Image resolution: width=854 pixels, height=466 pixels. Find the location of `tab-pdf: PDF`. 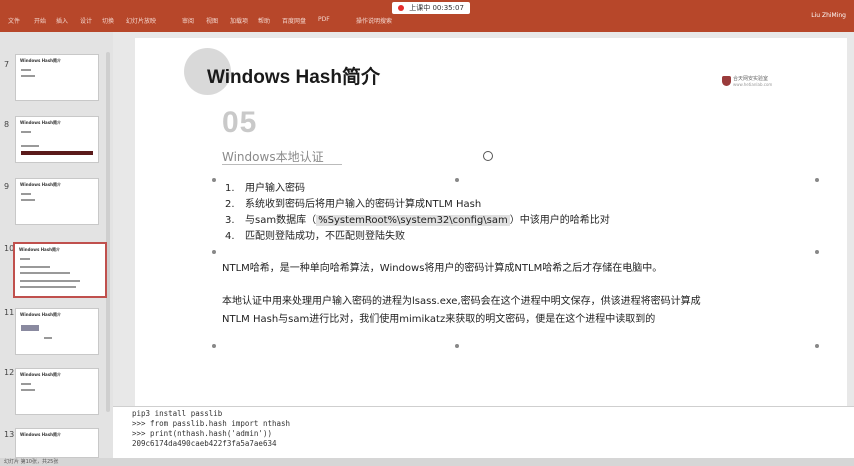

tab-pdf: PDF is located at coordinates (324, 19).